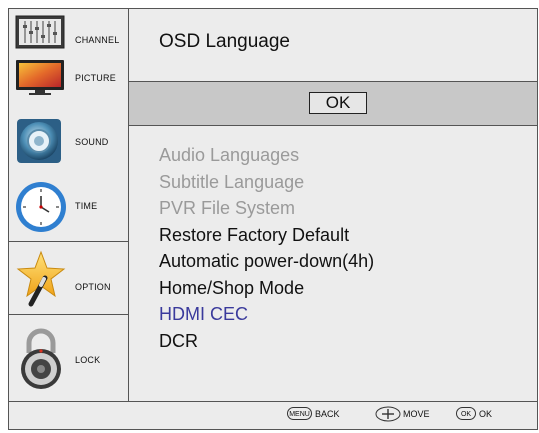  What do you see at coordinates (224, 41) in the screenshot?
I see `setting-title: OSD Language` at bounding box center [224, 41].